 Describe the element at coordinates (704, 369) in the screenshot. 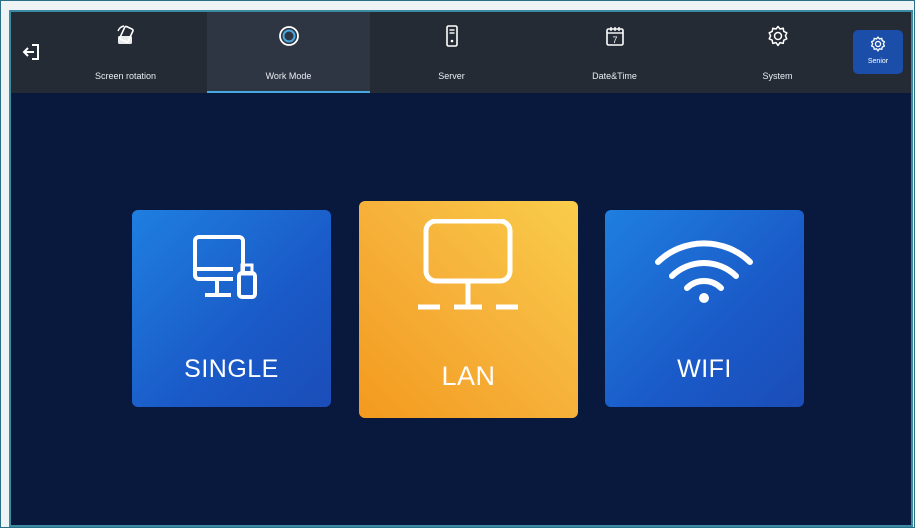

I see `mode-label: WIFI` at that location.